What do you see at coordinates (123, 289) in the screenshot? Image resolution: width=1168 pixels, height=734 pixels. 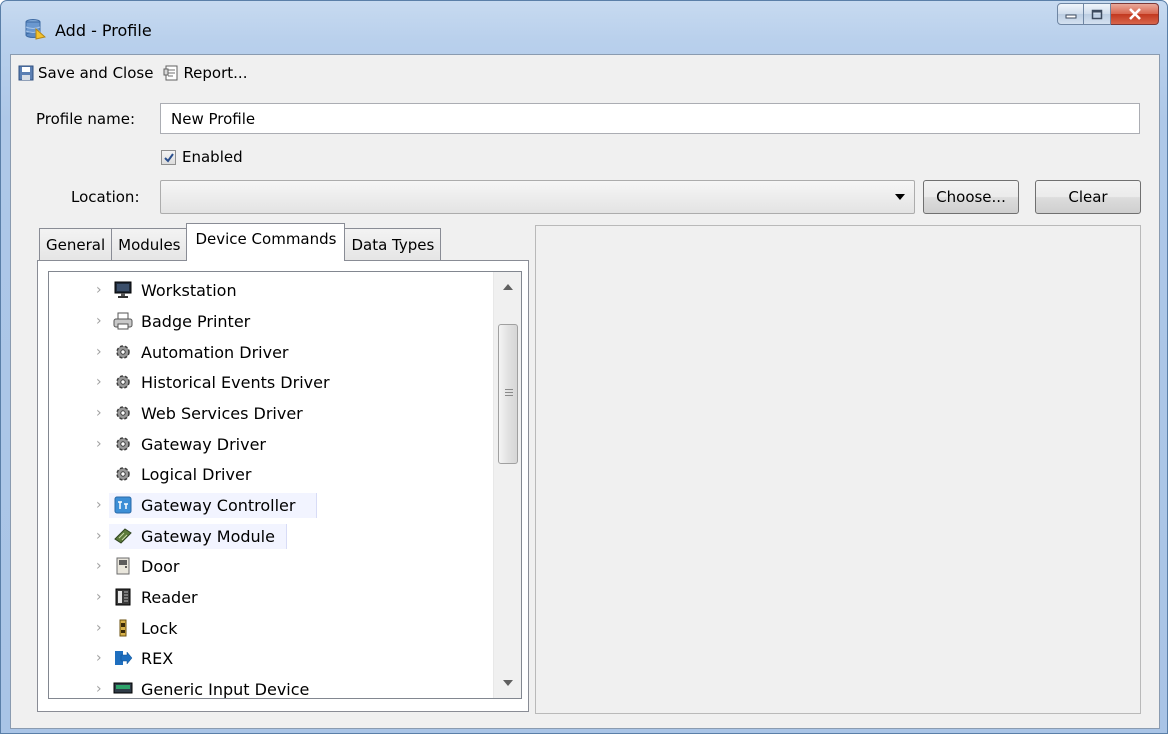 I see `monitor-icon` at bounding box center [123, 289].